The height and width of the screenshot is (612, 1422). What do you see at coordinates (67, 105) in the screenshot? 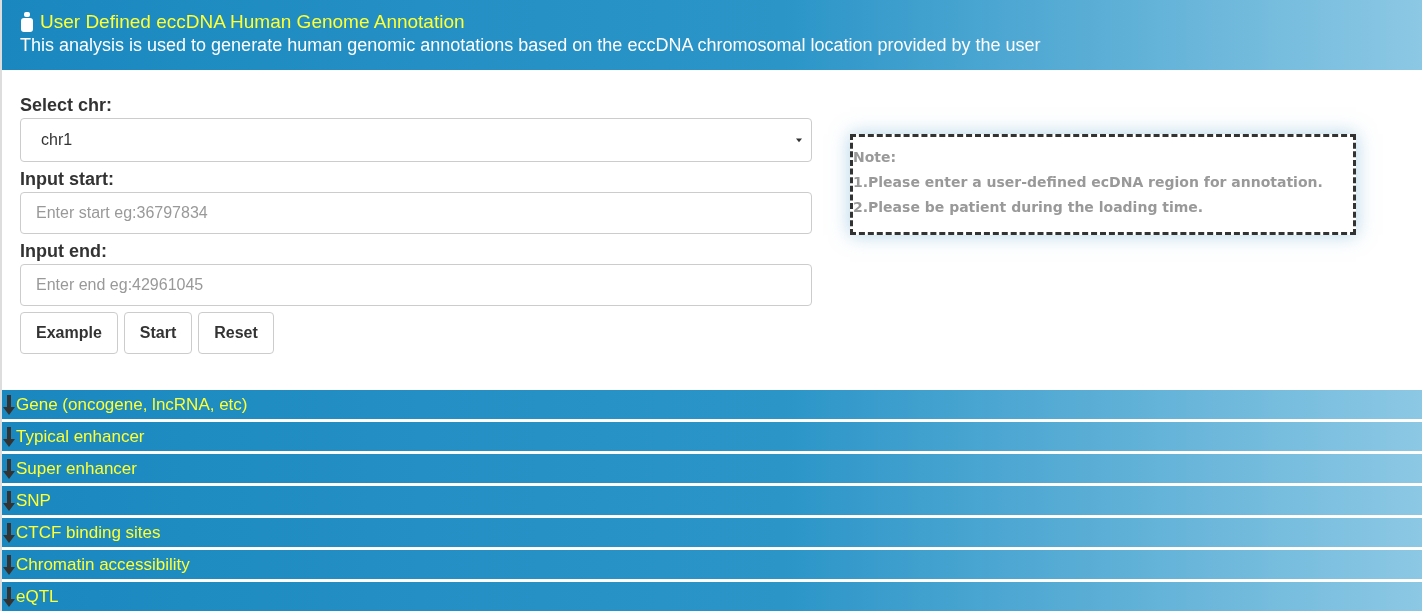
I see `field-label: Select chr:` at bounding box center [67, 105].